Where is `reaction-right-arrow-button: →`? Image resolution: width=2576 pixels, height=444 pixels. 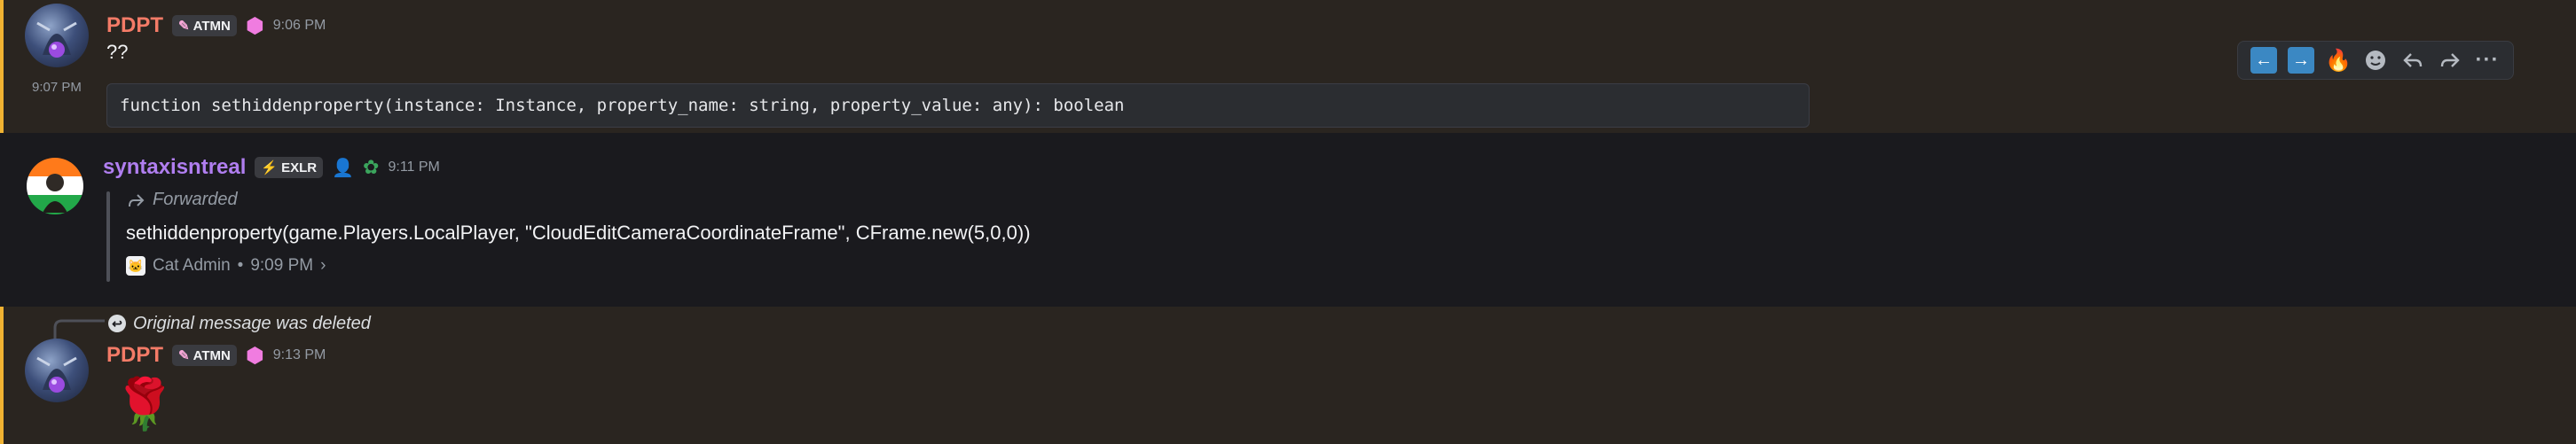 reaction-right-arrow-button: → is located at coordinates (2301, 60).